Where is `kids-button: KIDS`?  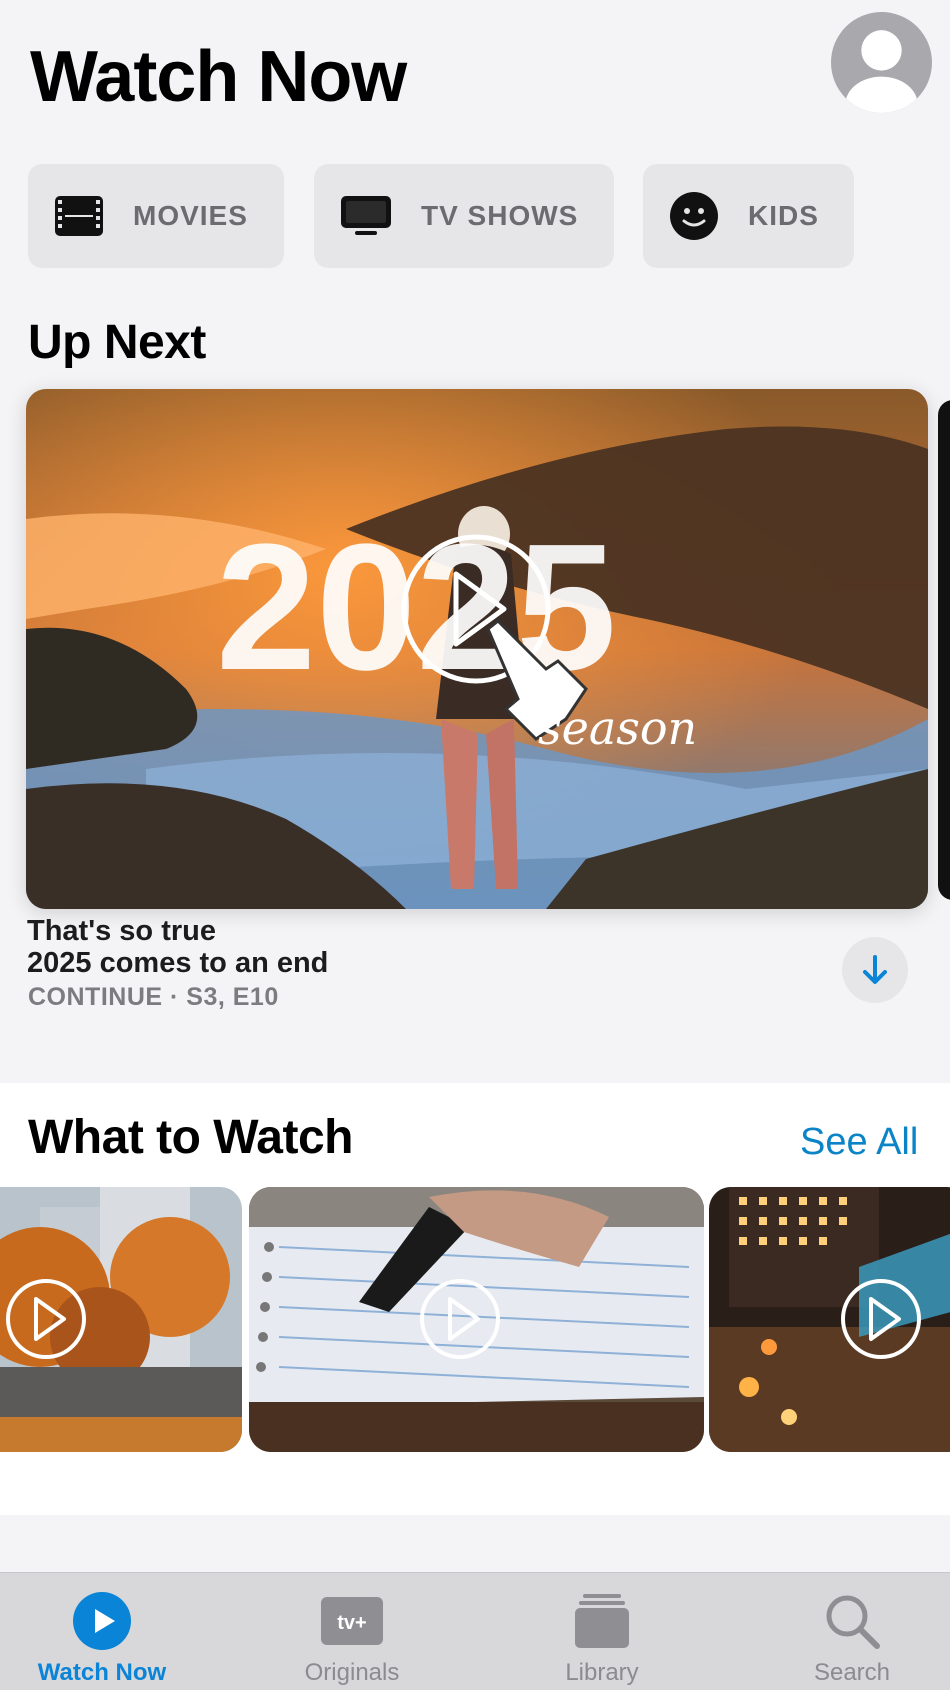 kids-button: KIDS is located at coordinates (748, 216).